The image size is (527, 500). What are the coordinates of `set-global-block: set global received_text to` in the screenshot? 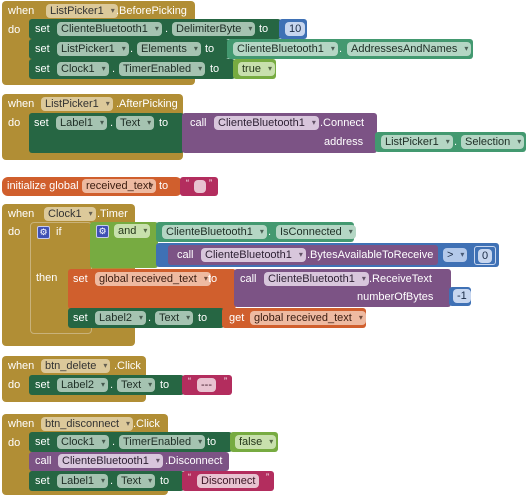 It's located at (152, 289).